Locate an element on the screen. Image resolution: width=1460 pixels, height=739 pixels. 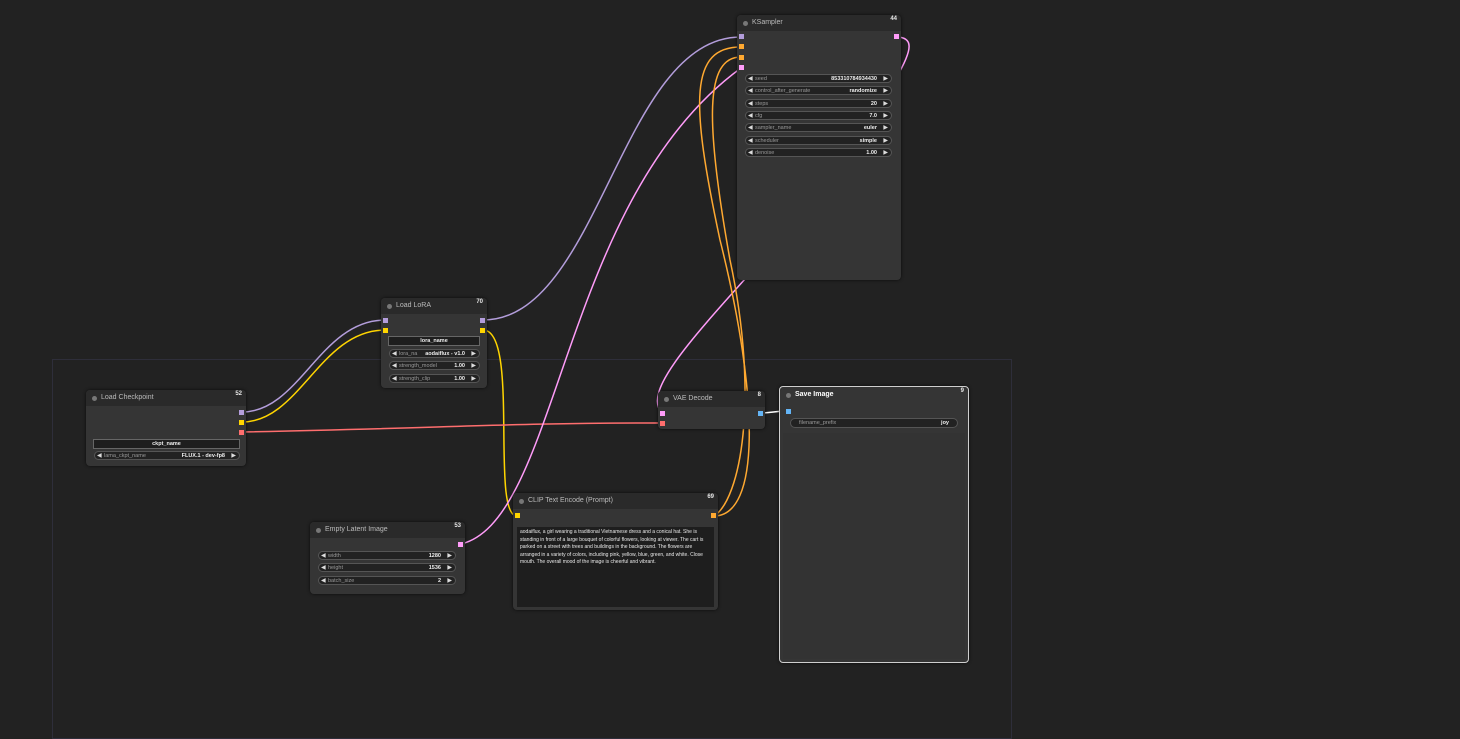
input-slot-negative is located at coordinates (741, 57).